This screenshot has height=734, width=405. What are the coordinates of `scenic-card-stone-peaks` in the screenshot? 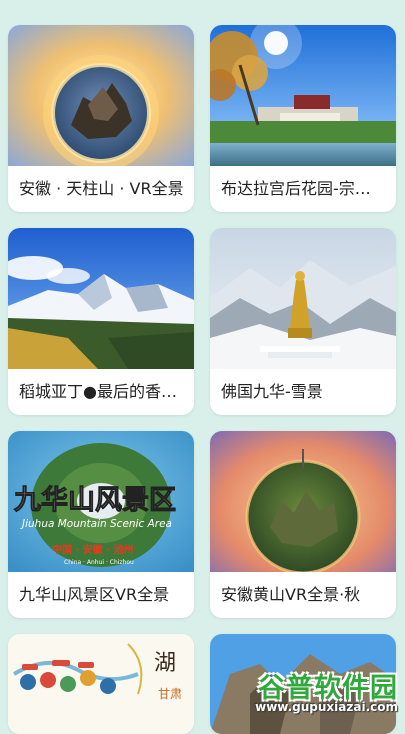 It's located at (303, 684).